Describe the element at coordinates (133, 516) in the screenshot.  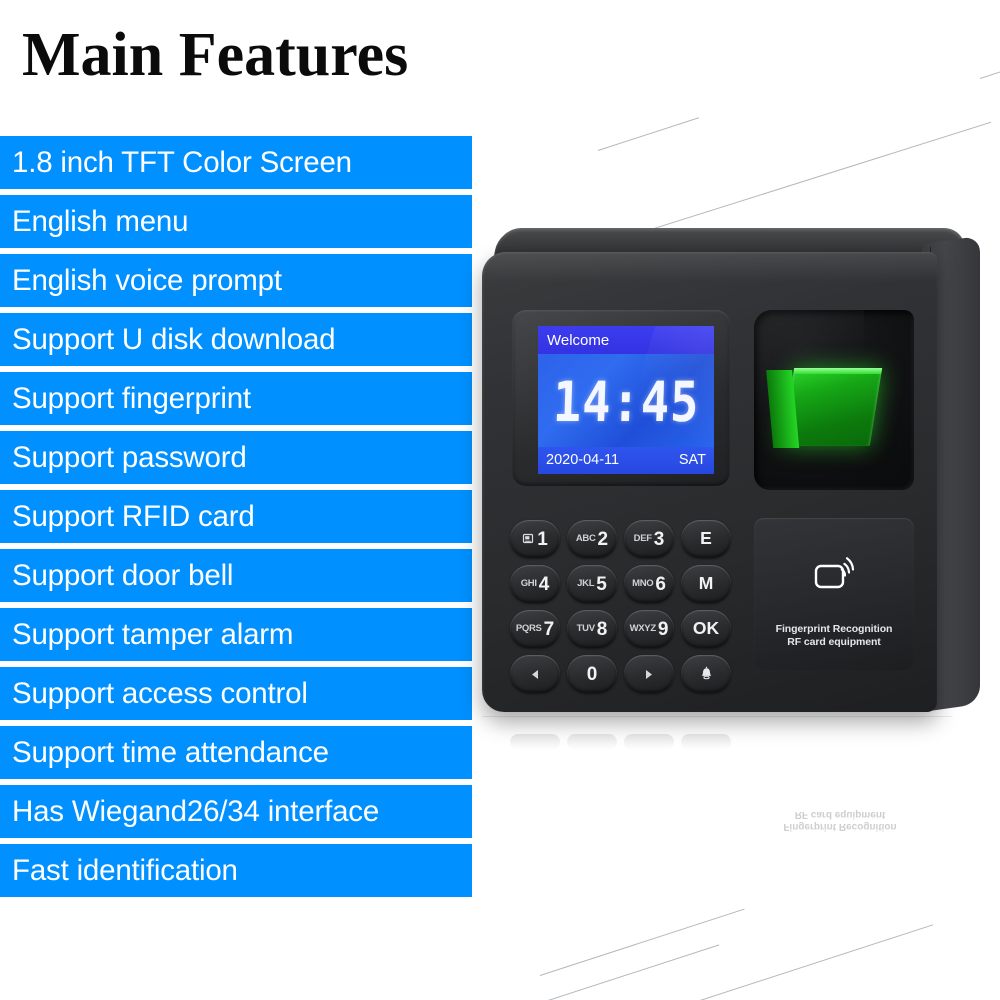
I see `feature-label: Support RFID card` at that location.